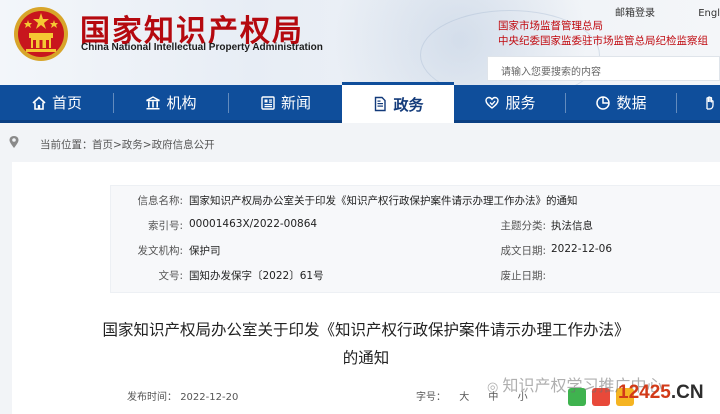  What do you see at coordinates (698, 102) in the screenshot?
I see `nav-item-interaction` at bounding box center [698, 102].